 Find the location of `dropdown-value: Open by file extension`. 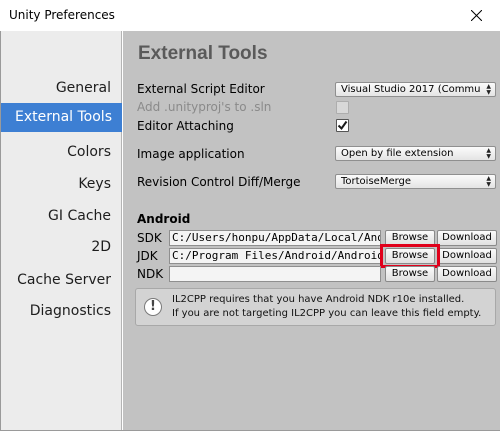

dropdown-value: Open by file extension is located at coordinates (397, 153).